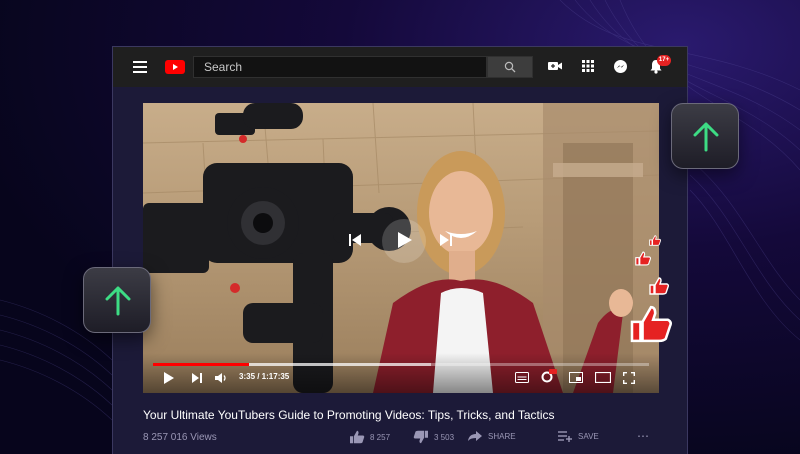  Describe the element at coordinates (475, 436) in the screenshot. I see `share-icon` at that location.